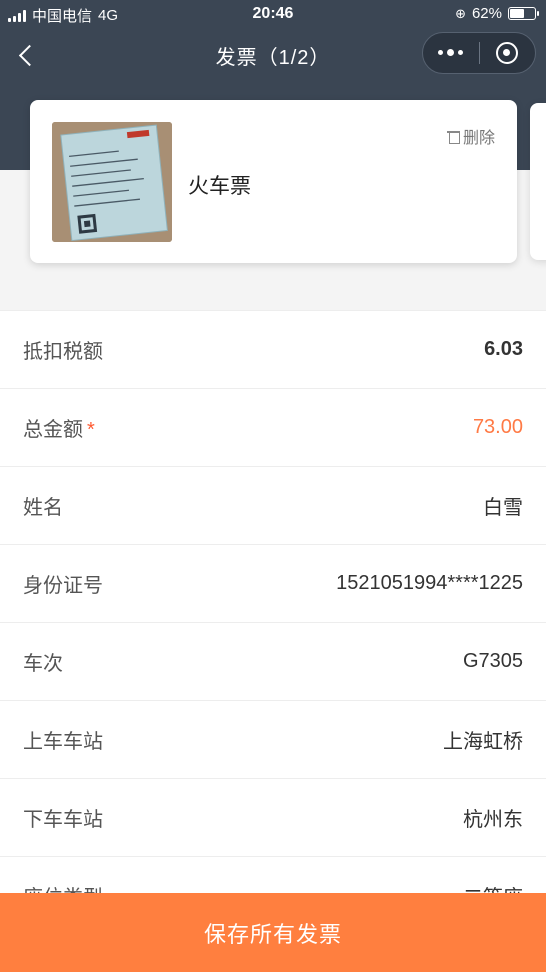 This screenshot has width=546, height=972. I want to click on delete-button: 删除, so click(470, 136).